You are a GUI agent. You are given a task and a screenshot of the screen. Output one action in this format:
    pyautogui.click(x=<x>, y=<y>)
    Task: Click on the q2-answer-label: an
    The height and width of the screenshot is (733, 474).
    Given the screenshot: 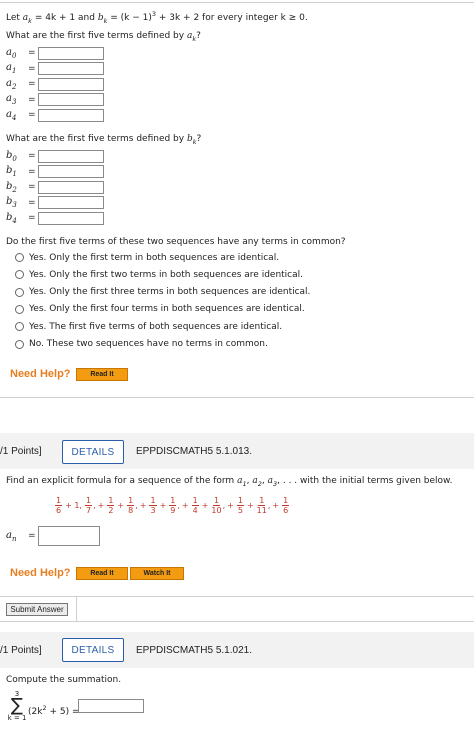 What is the action you would take?
    pyautogui.click(x=11, y=536)
    